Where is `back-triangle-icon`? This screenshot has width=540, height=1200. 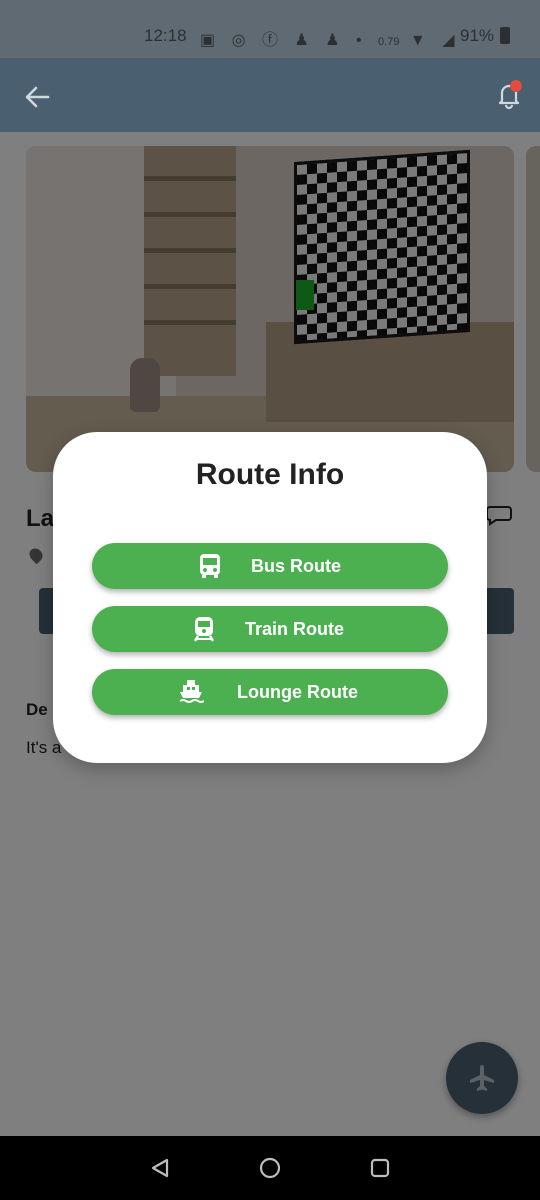 back-triangle-icon is located at coordinates (160, 1168).